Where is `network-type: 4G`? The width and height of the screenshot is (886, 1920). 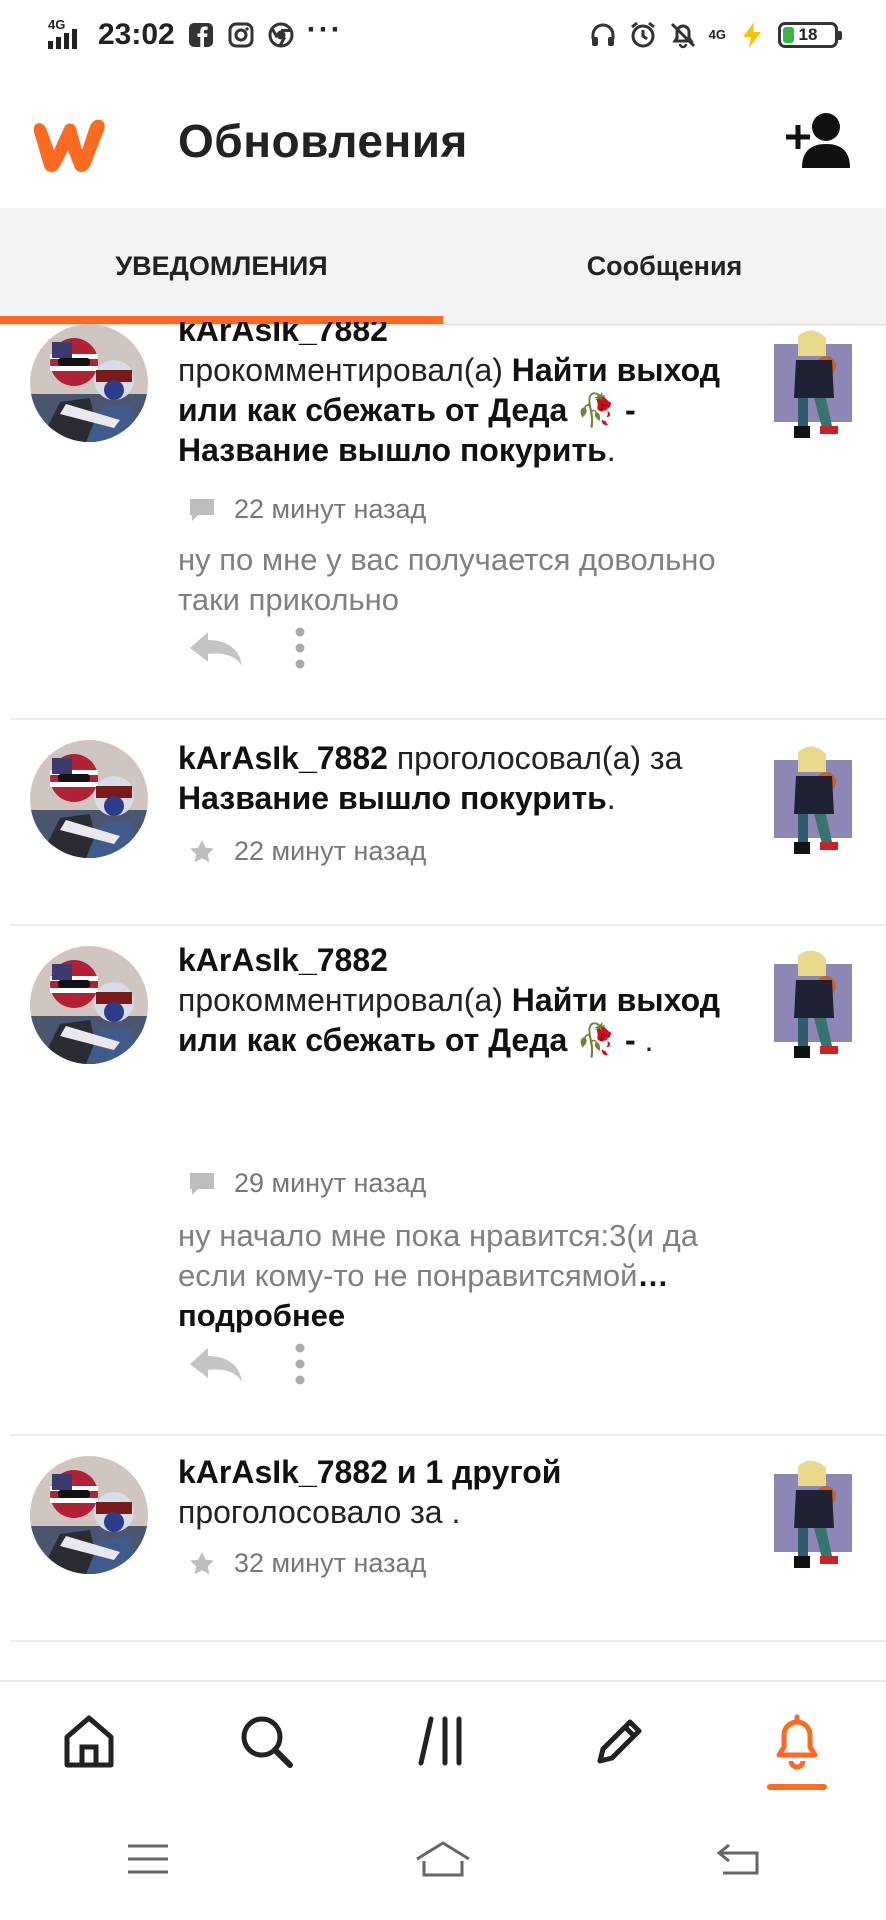
network-type: 4G is located at coordinates (717, 34).